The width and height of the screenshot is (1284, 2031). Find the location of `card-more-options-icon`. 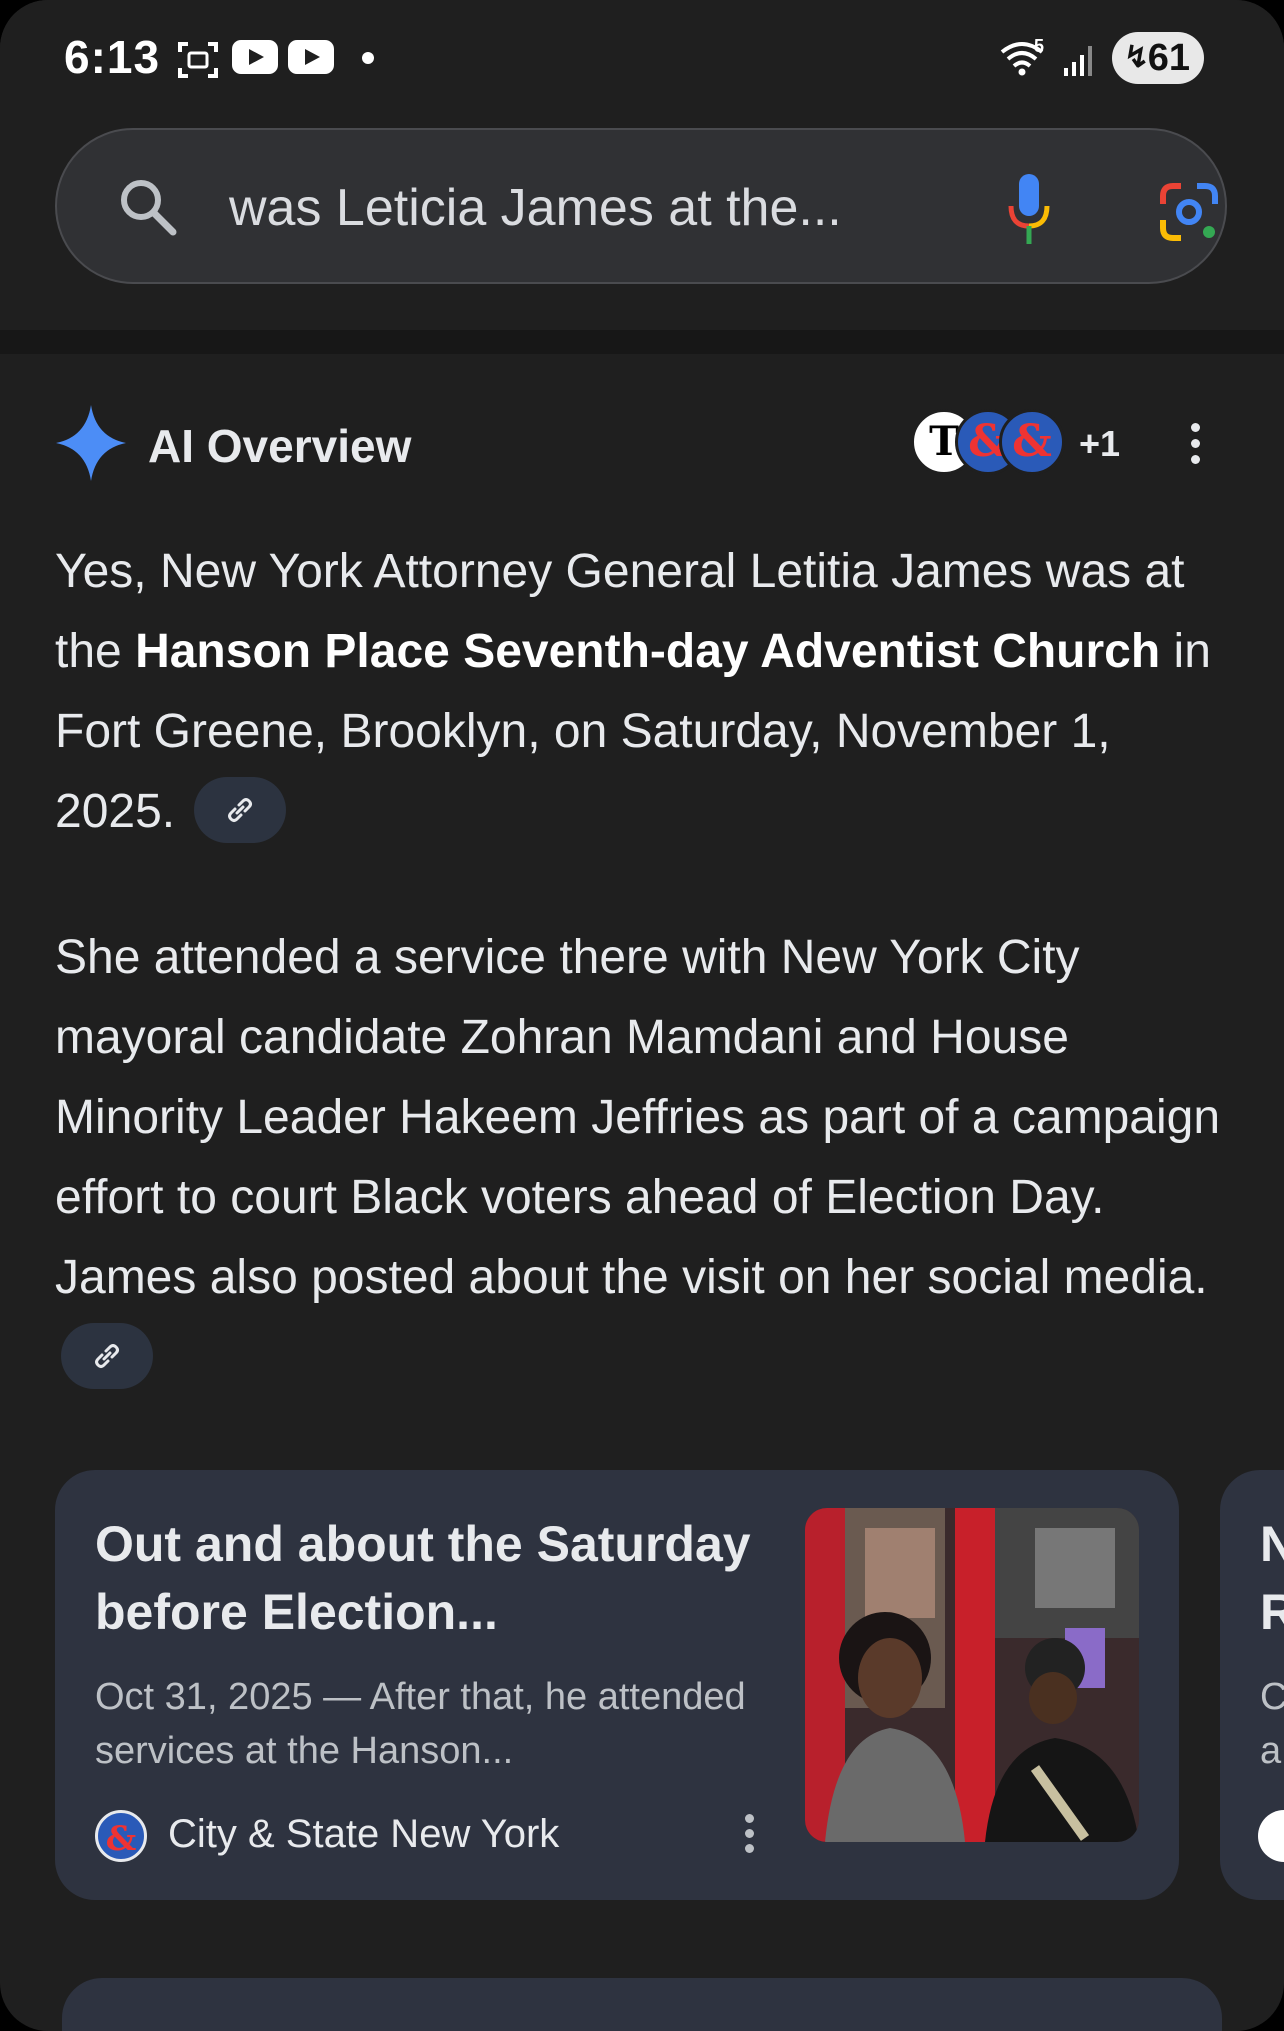

card-more-options-icon is located at coordinates (749, 1836).